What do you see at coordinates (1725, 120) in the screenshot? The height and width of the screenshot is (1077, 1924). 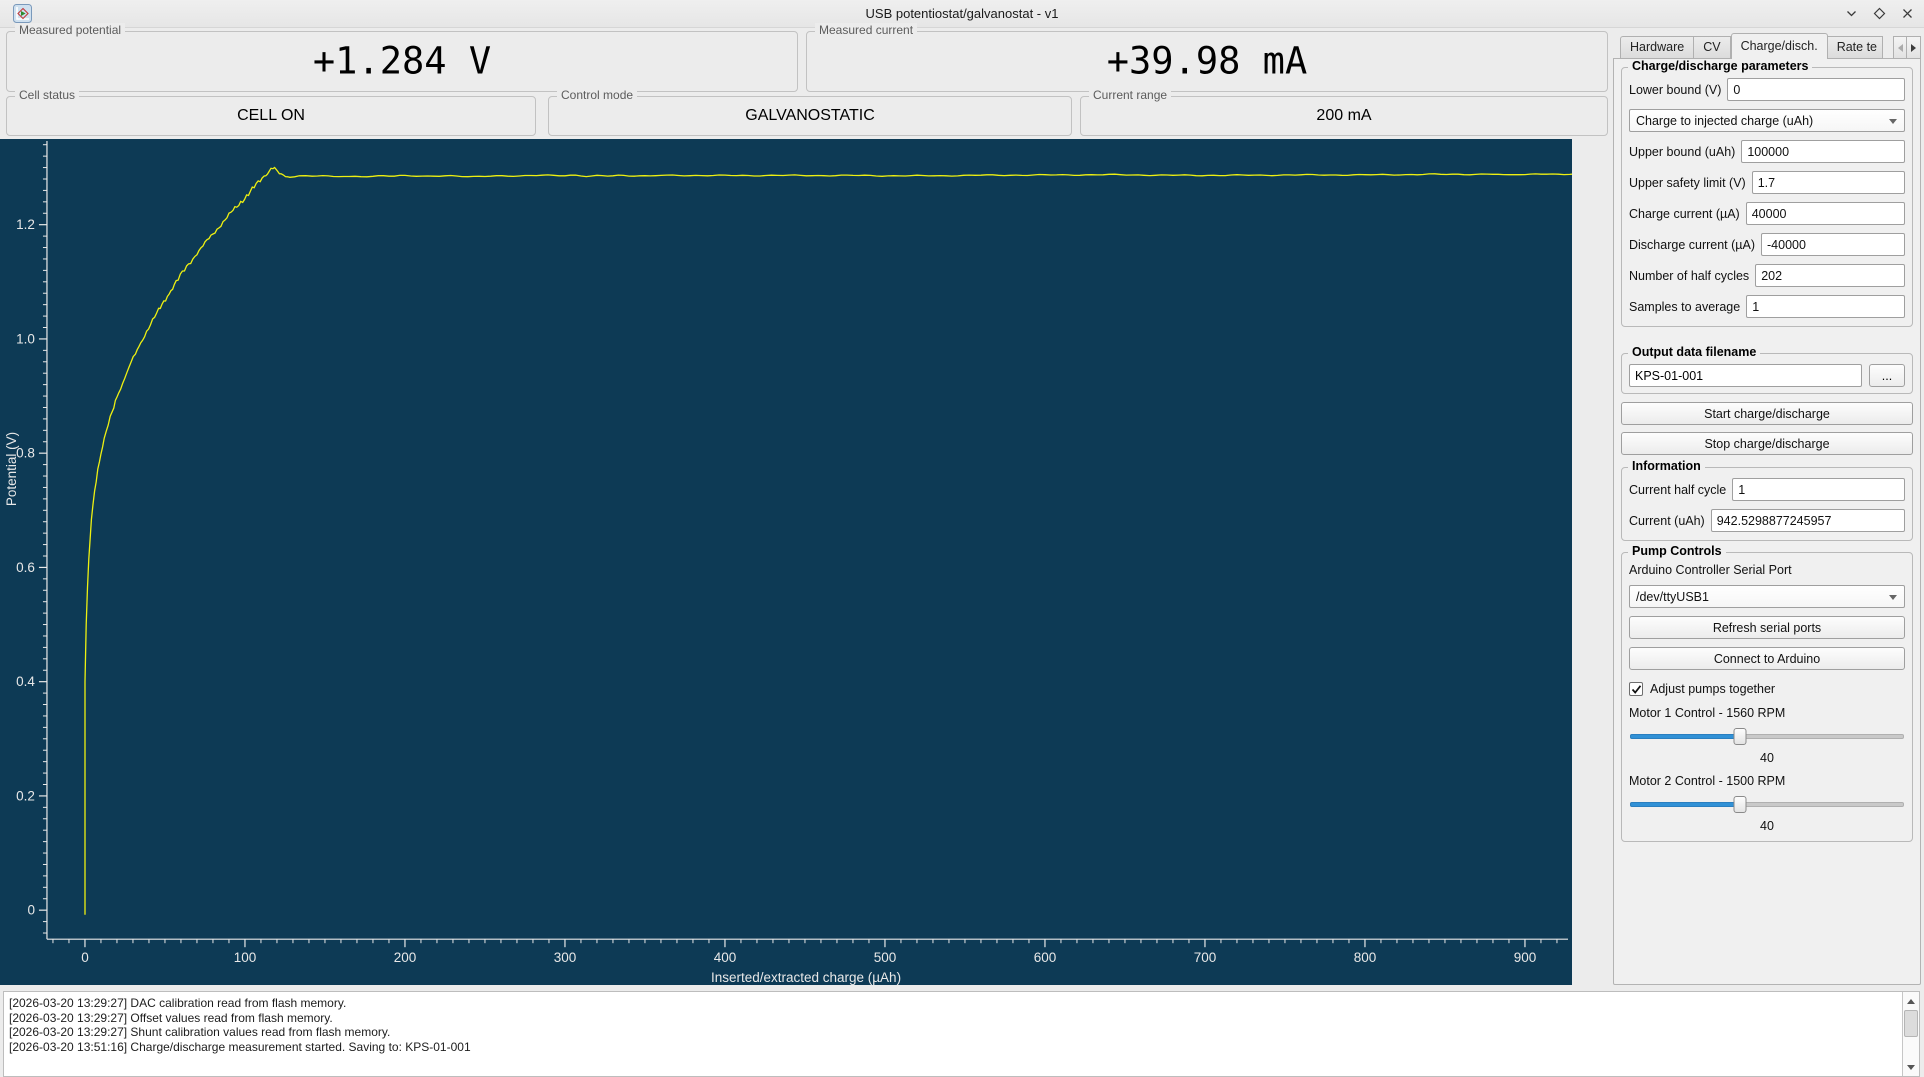 I see `charge-mode-value: Charge to injected charge (uAh)` at bounding box center [1725, 120].